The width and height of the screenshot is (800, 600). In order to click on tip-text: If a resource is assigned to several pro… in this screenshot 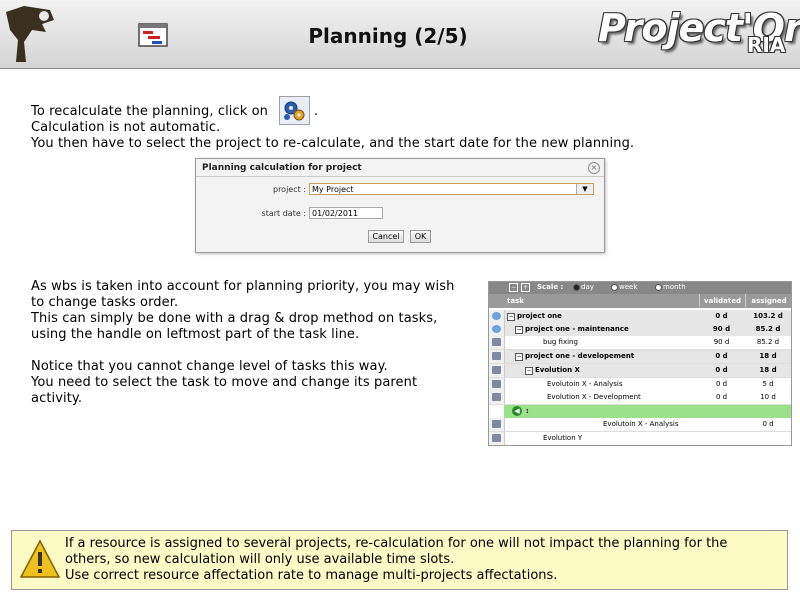, I will do `click(396, 560)`.